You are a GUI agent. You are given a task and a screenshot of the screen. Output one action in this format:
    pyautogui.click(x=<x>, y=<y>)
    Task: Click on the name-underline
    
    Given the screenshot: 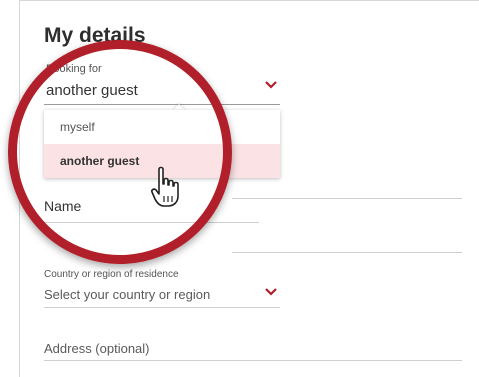 What is the action you would take?
    pyautogui.click(x=151, y=222)
    